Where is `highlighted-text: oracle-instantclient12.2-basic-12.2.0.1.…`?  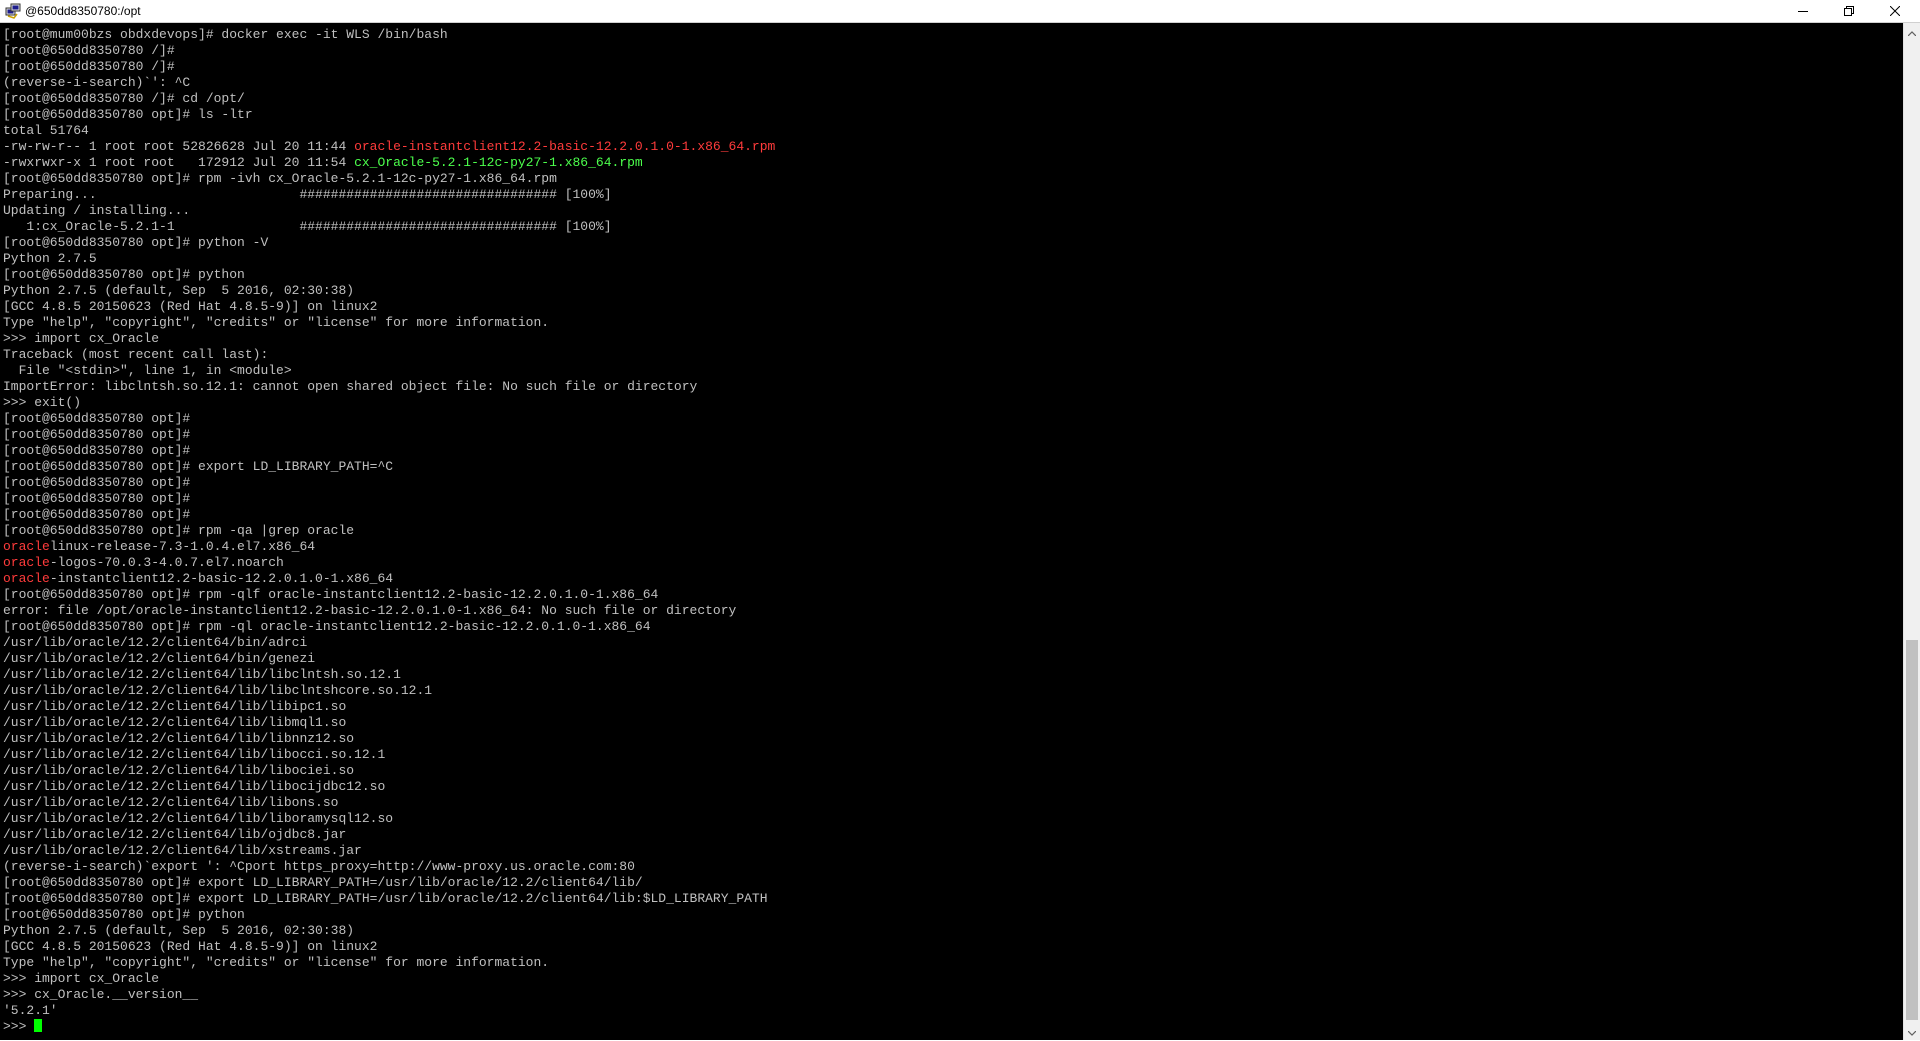 highlighted-text: oracle-instantclient12.2-basic-12.2.0.1.… is located at coordinates (565, 146).